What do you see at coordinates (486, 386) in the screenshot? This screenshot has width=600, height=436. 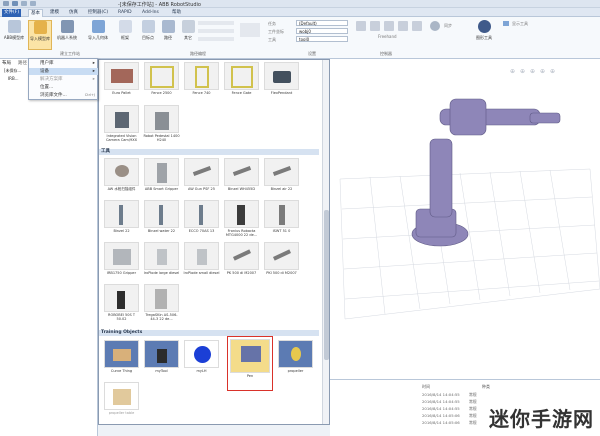 I see `log-header-category: 种类` at bounding box center [486, 386].